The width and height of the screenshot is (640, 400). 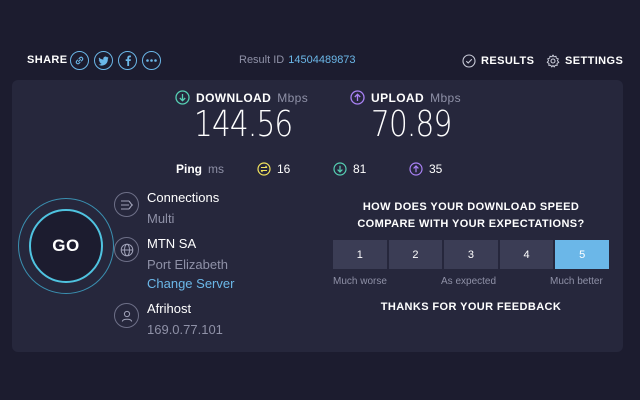 I want to click on download-label: DOWNLOAD, so click(x=234, y=97).